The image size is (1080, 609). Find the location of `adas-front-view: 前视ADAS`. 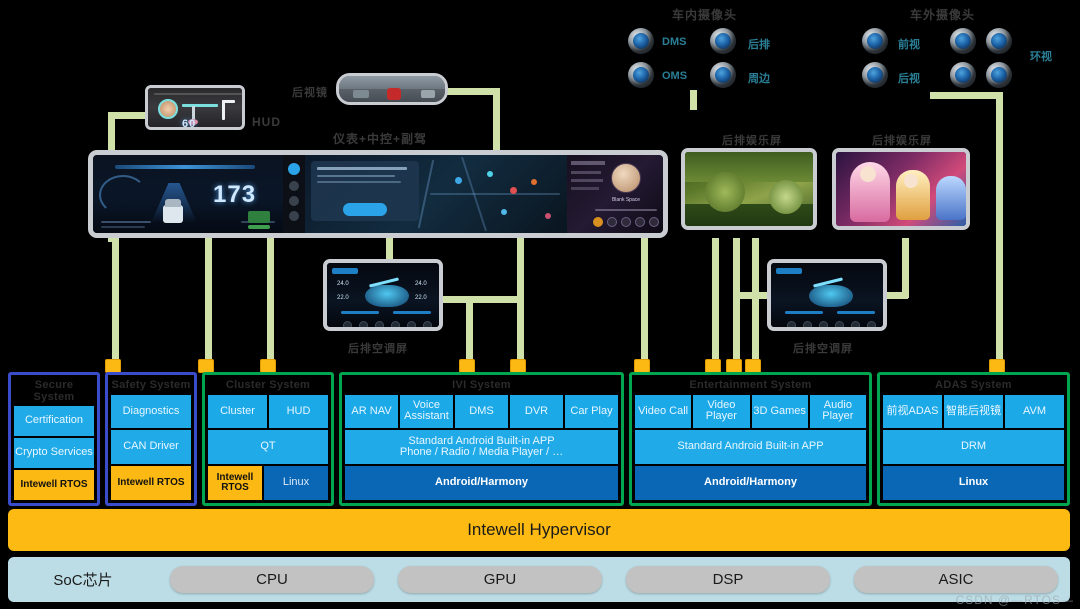

adas-front-view: 前视ADAS is located at coordinates (912, 411).